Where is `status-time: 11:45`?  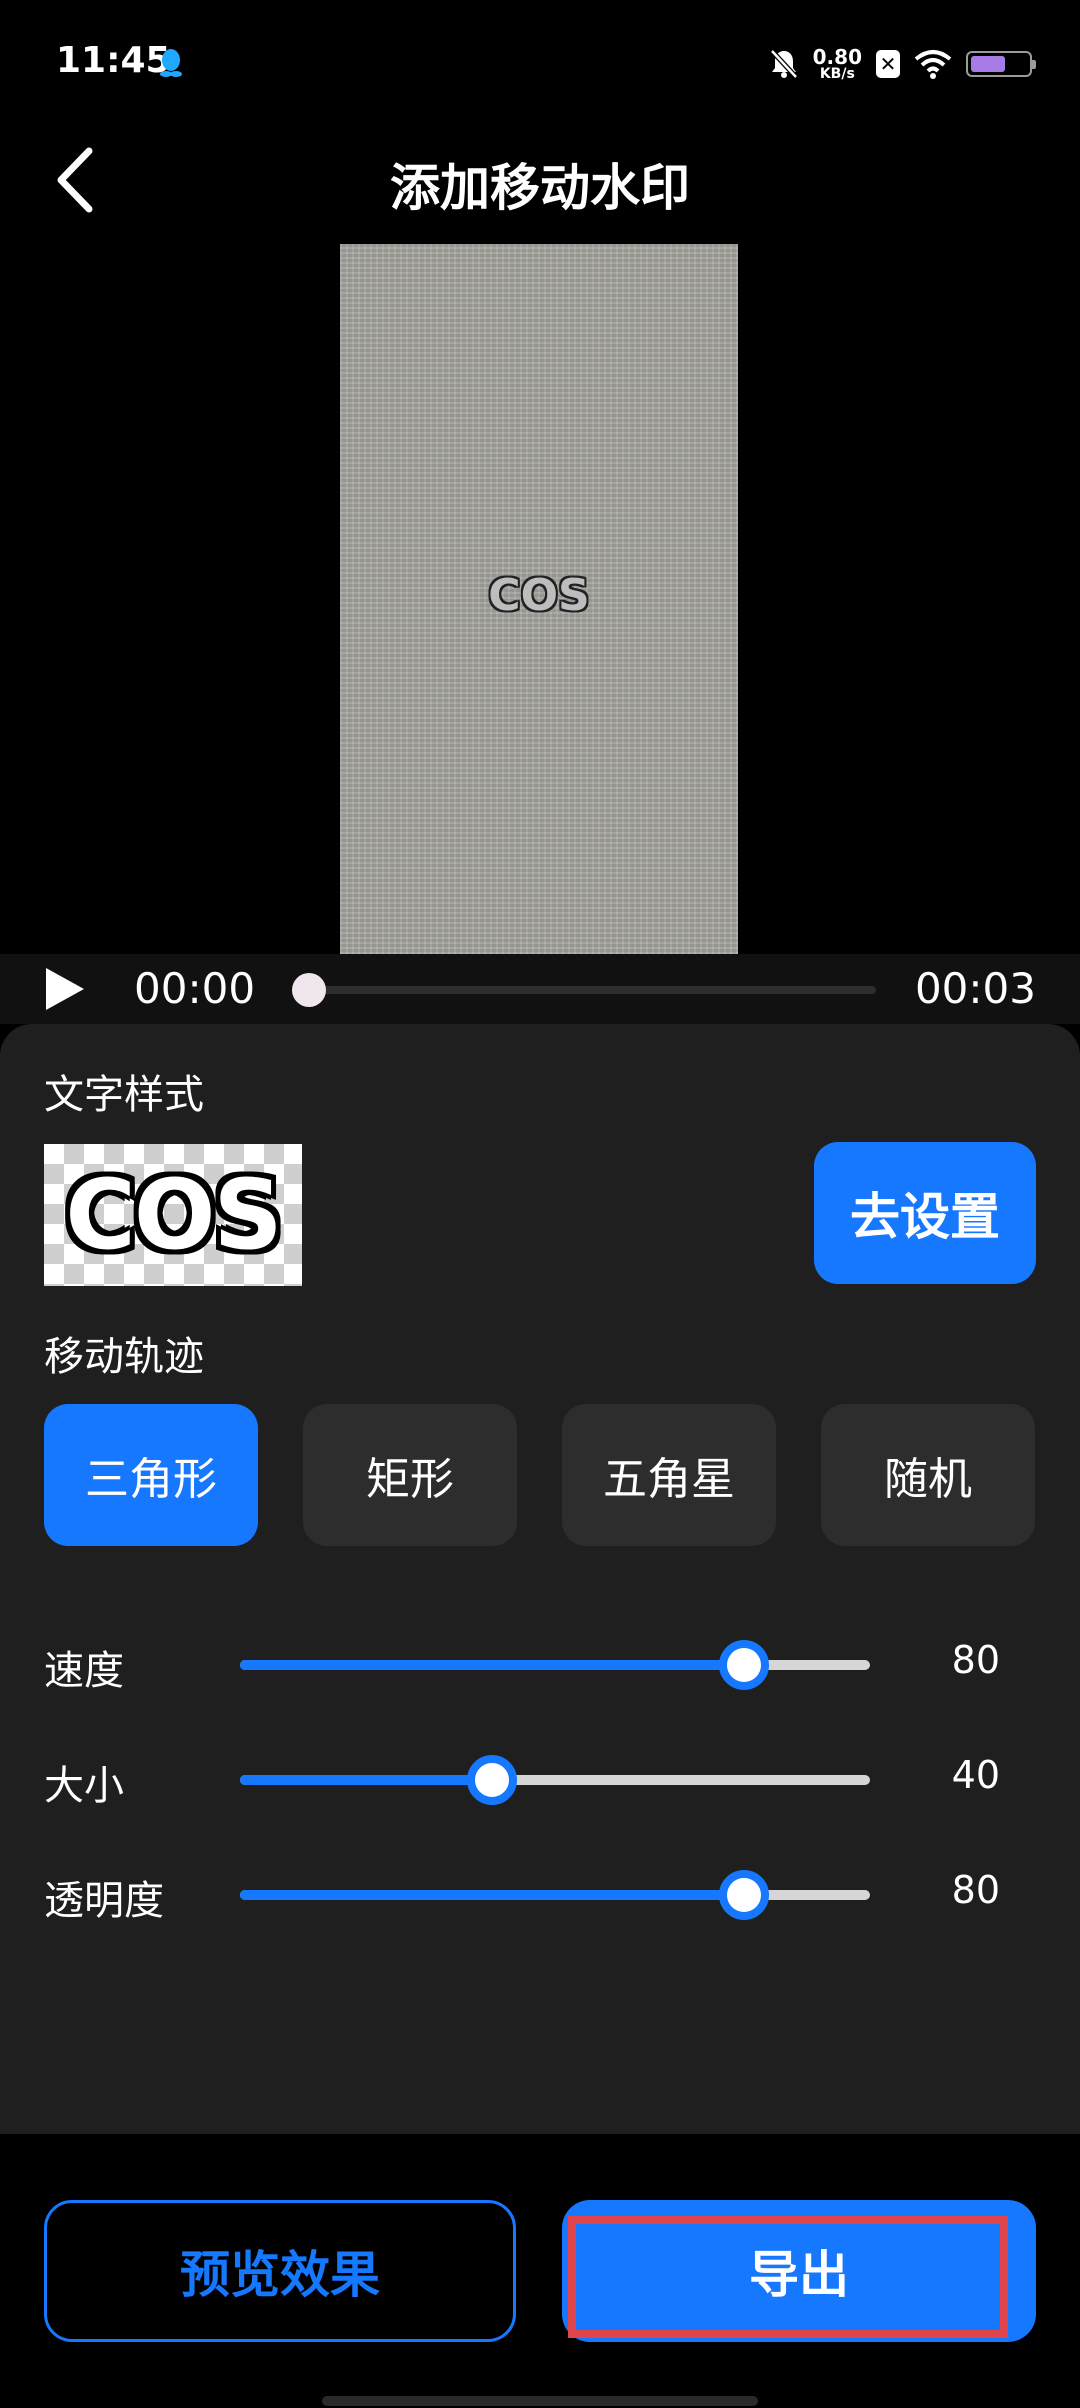
status-time: 11:45 is located at coordinates (113, 60).